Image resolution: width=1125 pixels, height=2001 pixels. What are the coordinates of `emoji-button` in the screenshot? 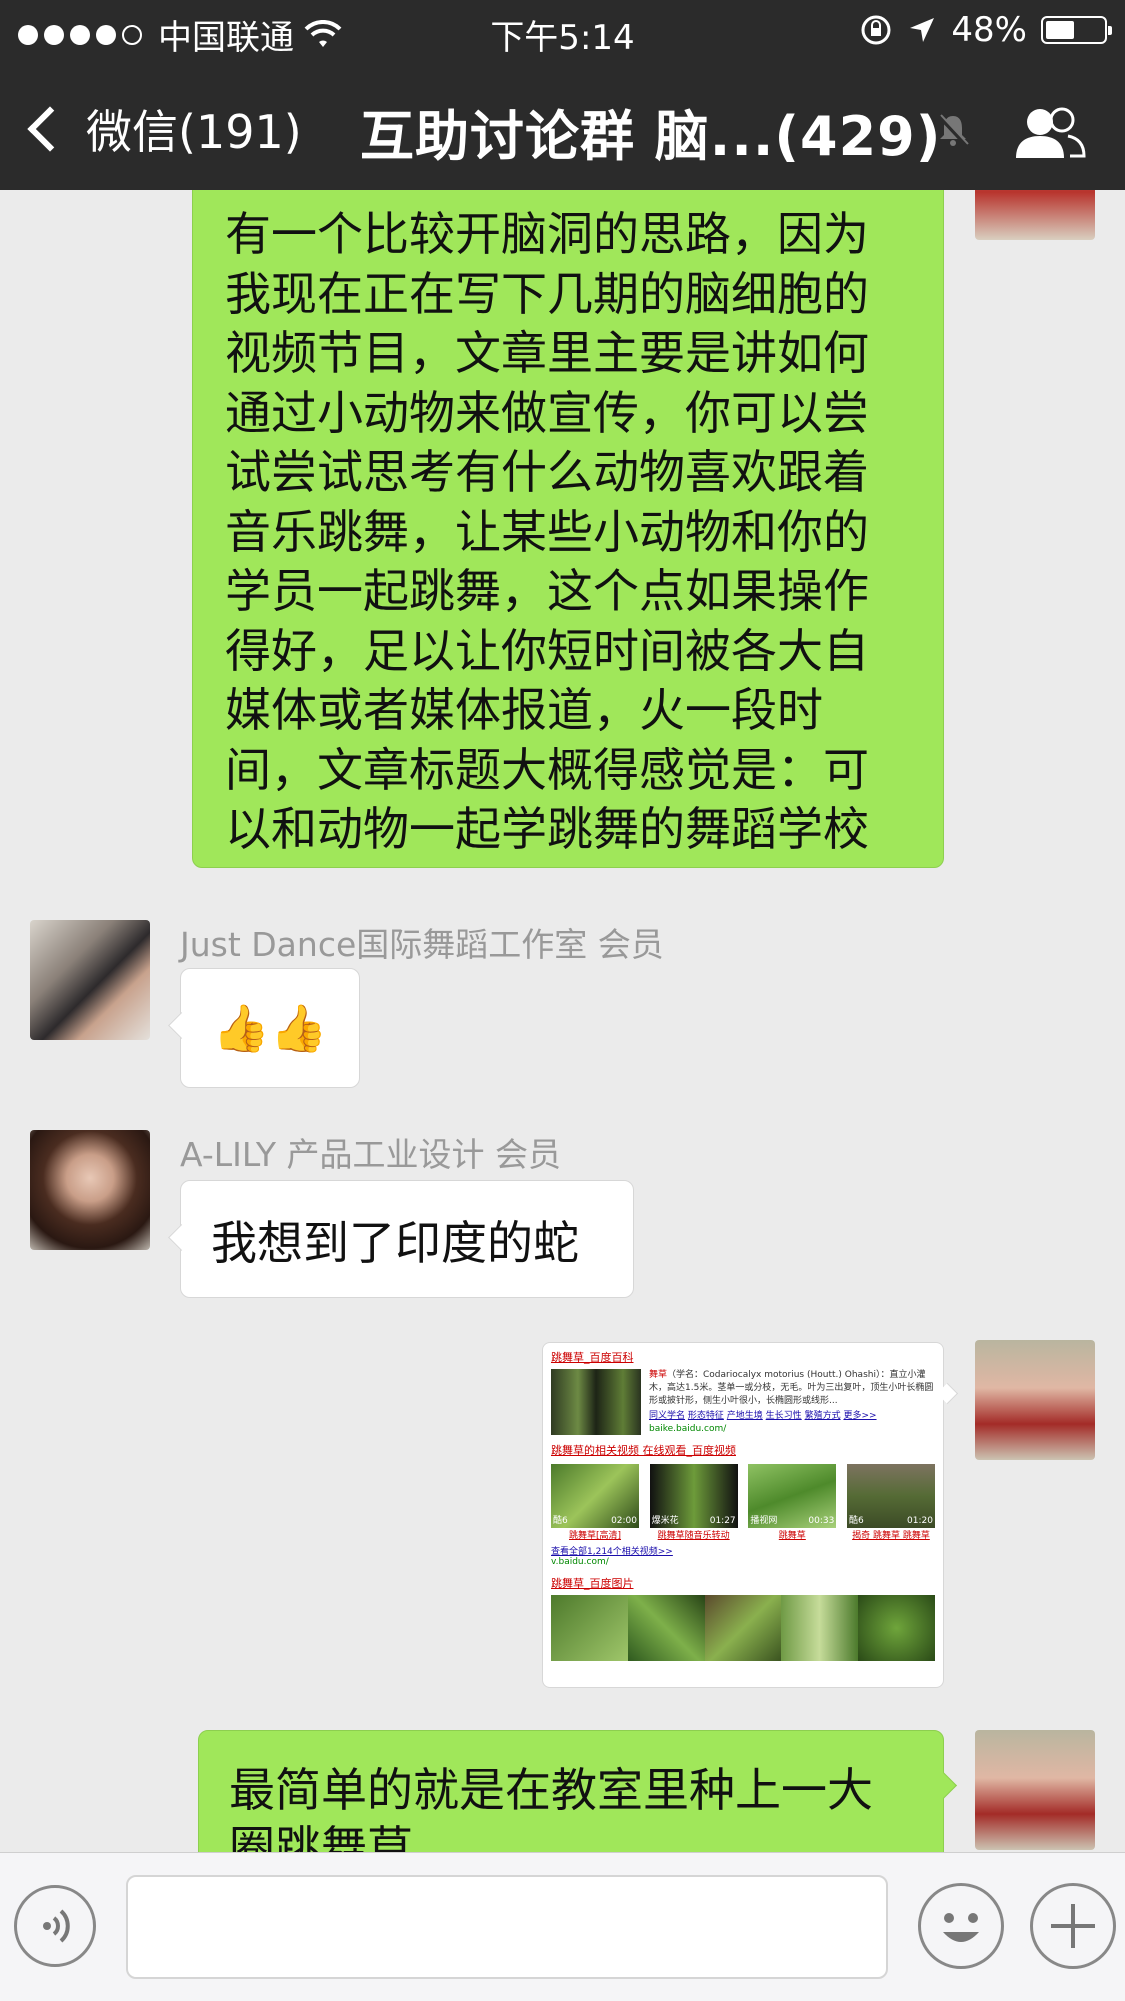 It's located at (961, 1926).